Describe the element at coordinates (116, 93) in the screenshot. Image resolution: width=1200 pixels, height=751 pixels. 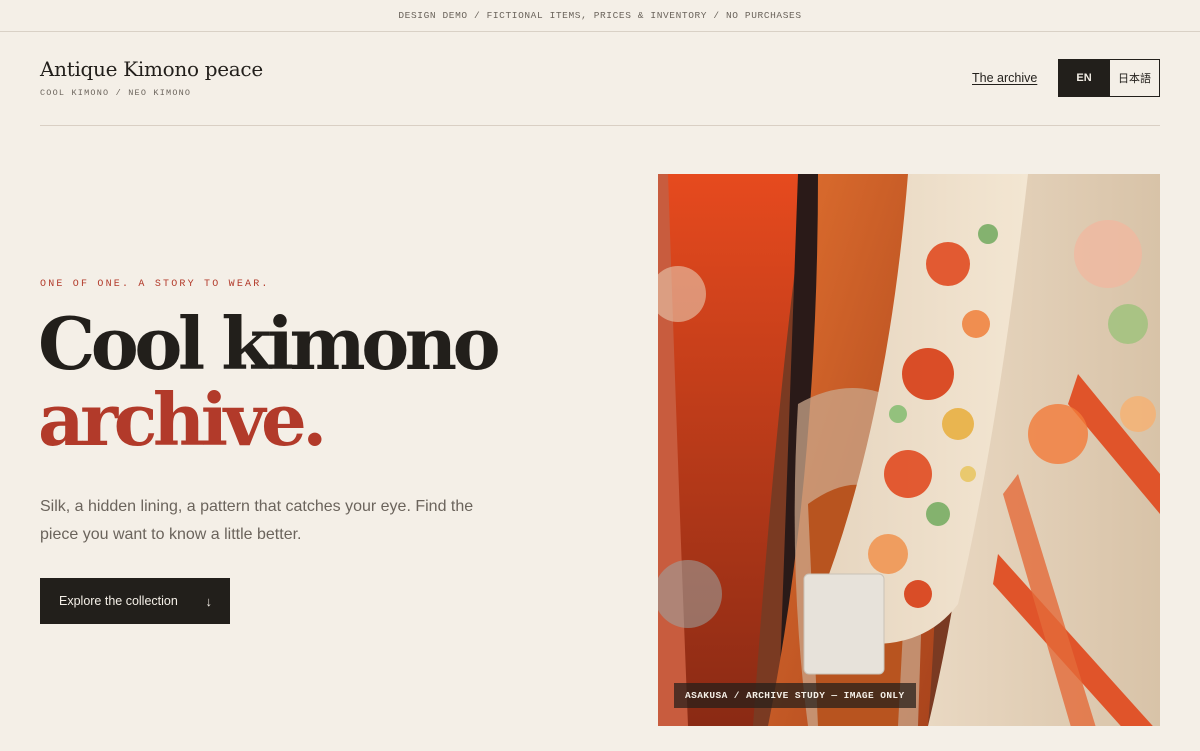
I see `brand-subtitle: COOL KIMONO / NEO KIMONO` at that location.